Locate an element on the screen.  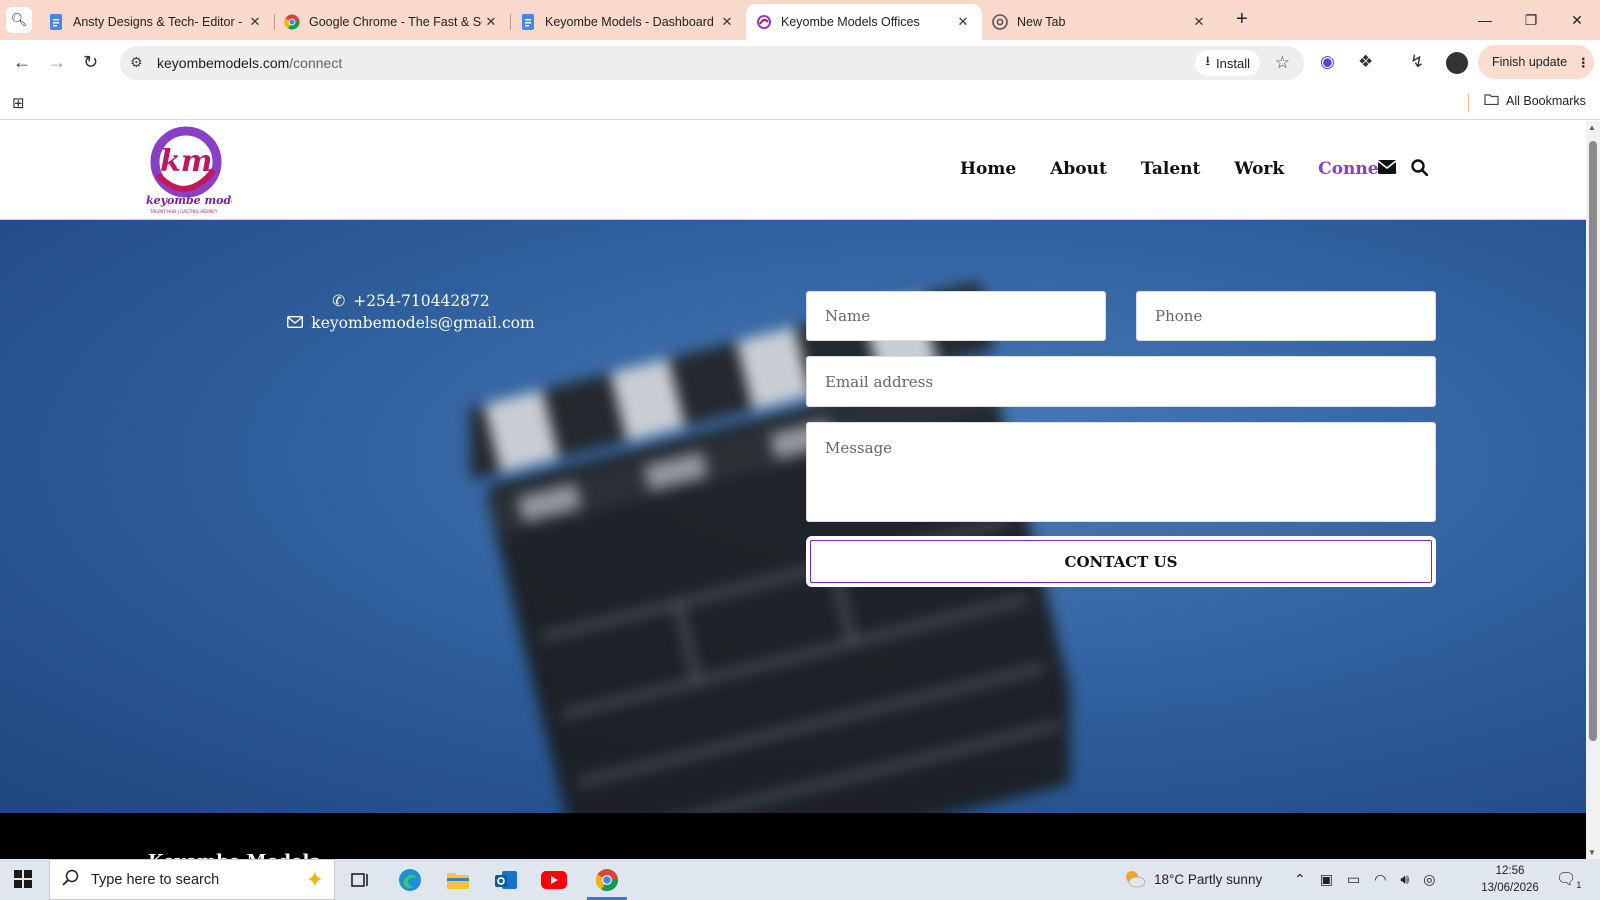
contact-us-button: CONTACT US is located at coordinates (1121, 561).